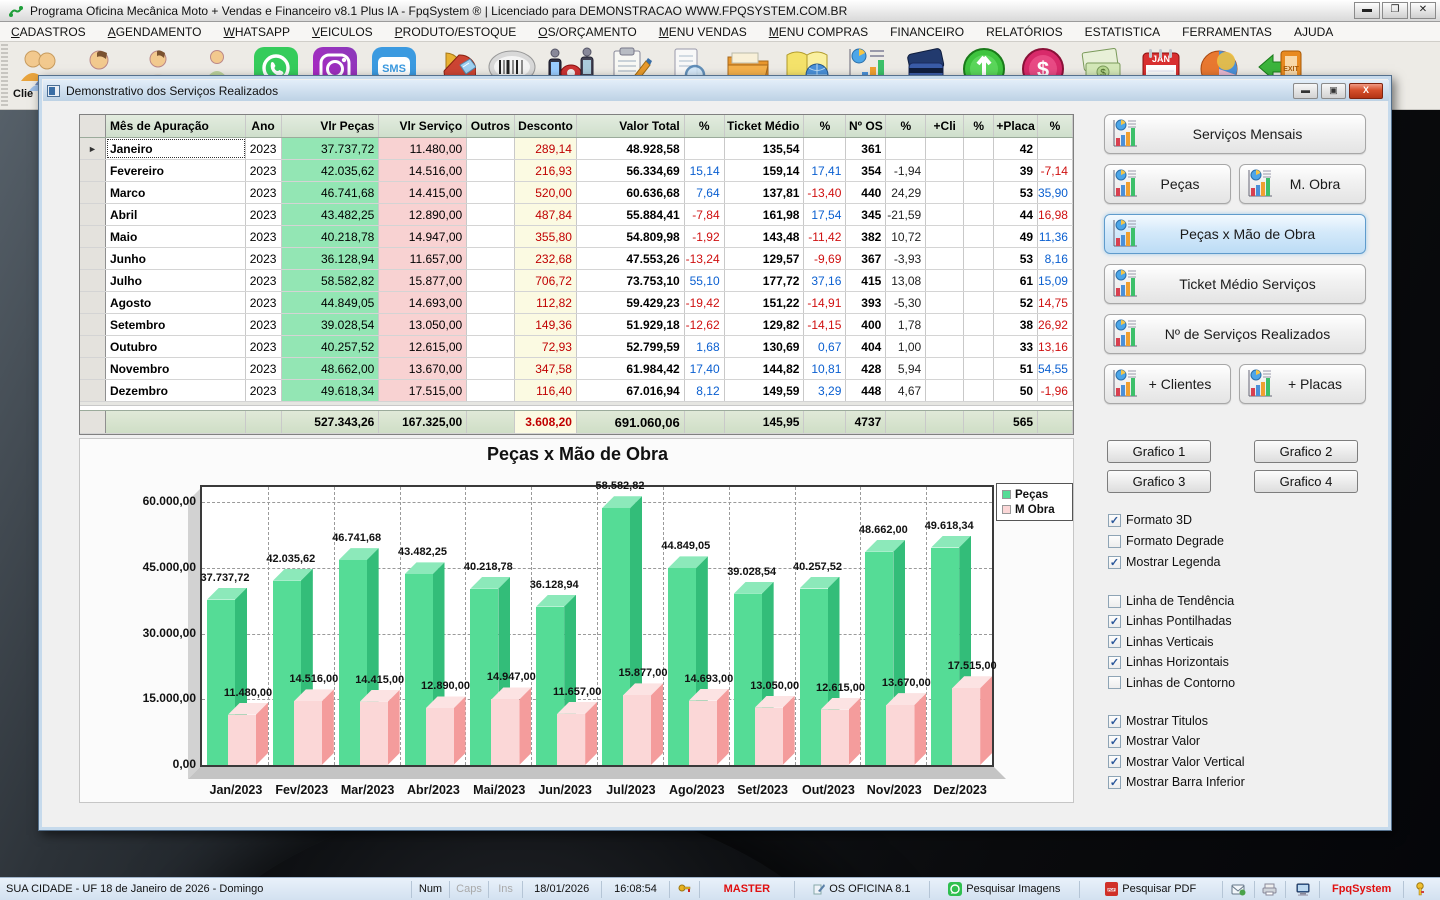 The height and width of the screenshot is (900, 1440). I want to click on graph-button-3: Grafico 3, so click(1159, 481).